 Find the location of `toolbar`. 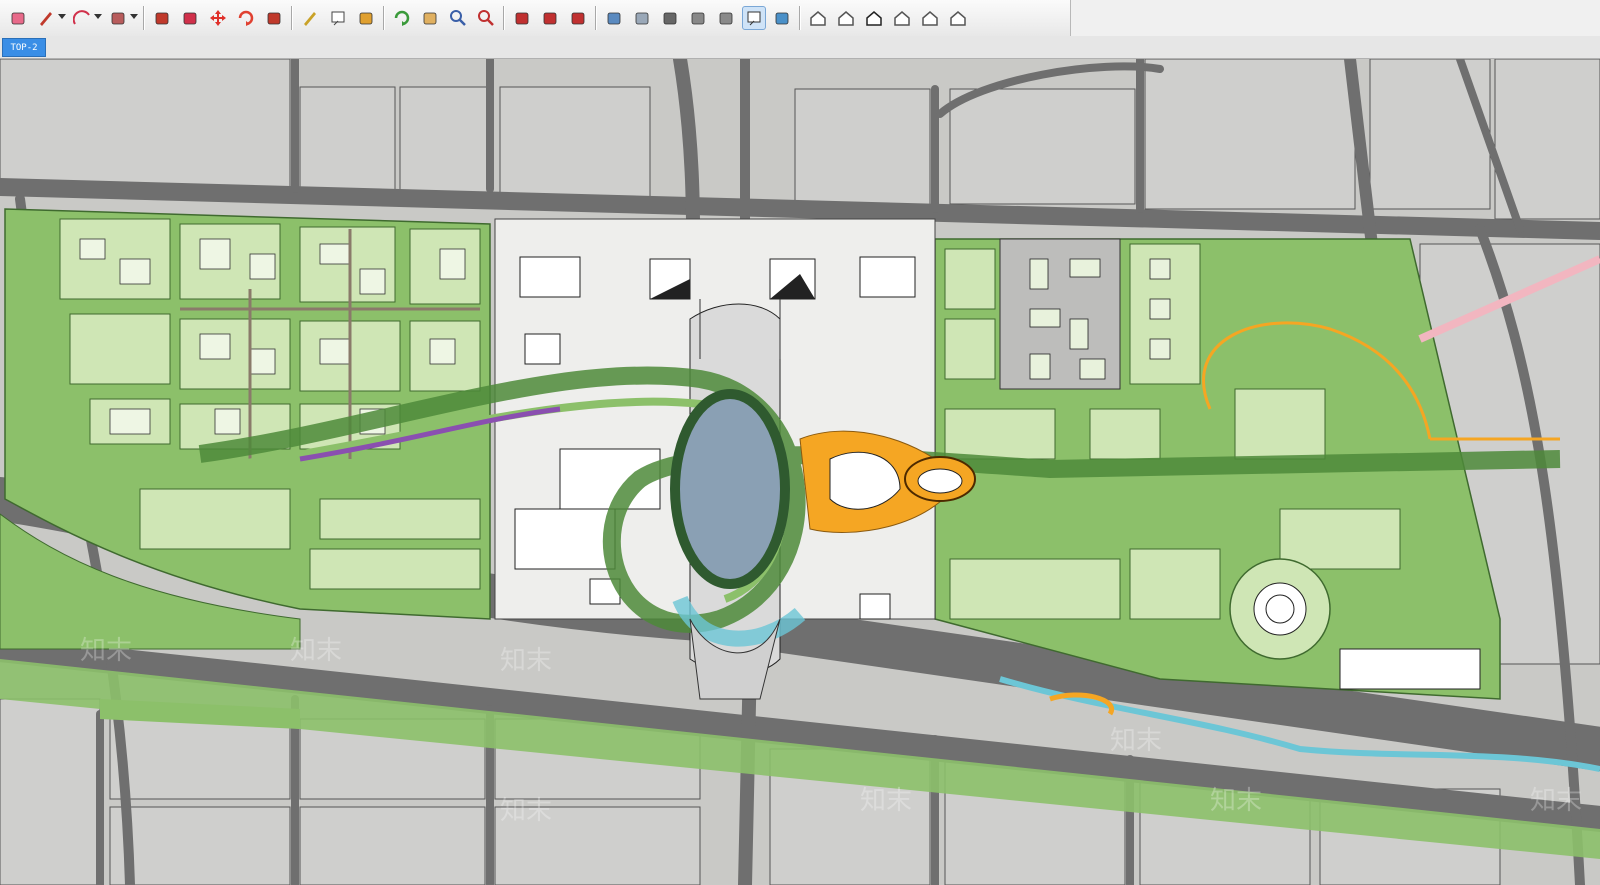

toolbar is located at coordinates (800, 18).